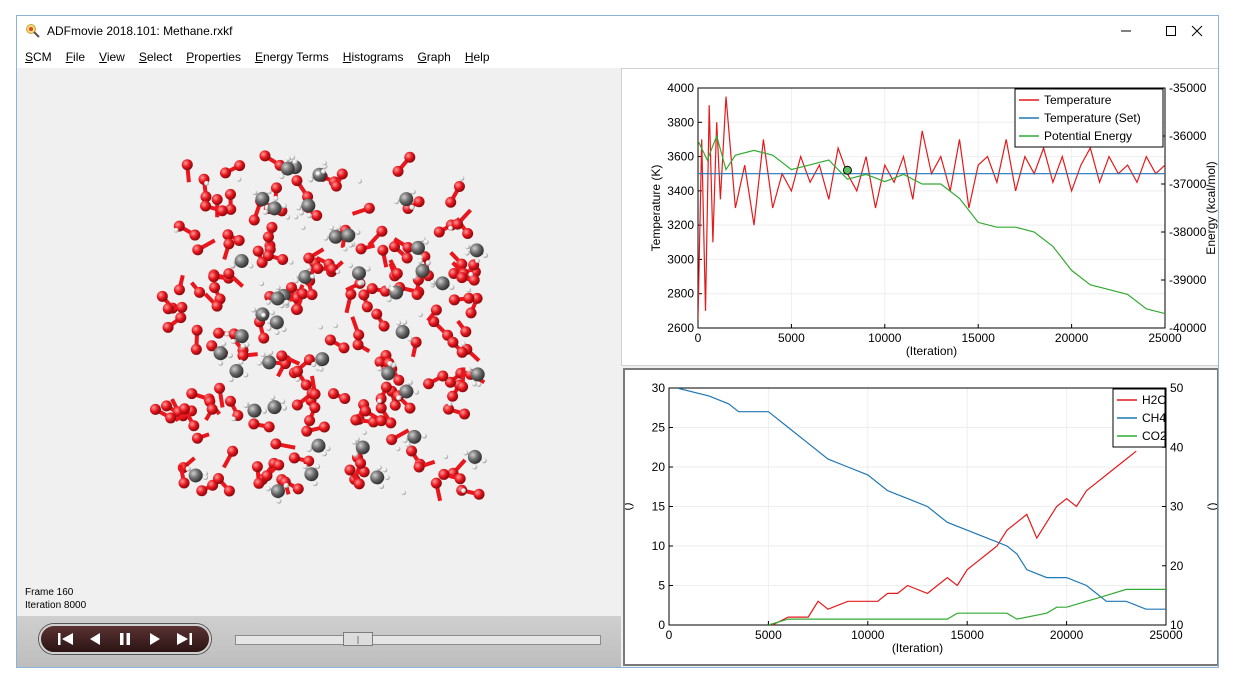  What do you see at coordinates (75, 57) in the screenshot?
I see `menu-file: File` at bounding box center [75, 57].